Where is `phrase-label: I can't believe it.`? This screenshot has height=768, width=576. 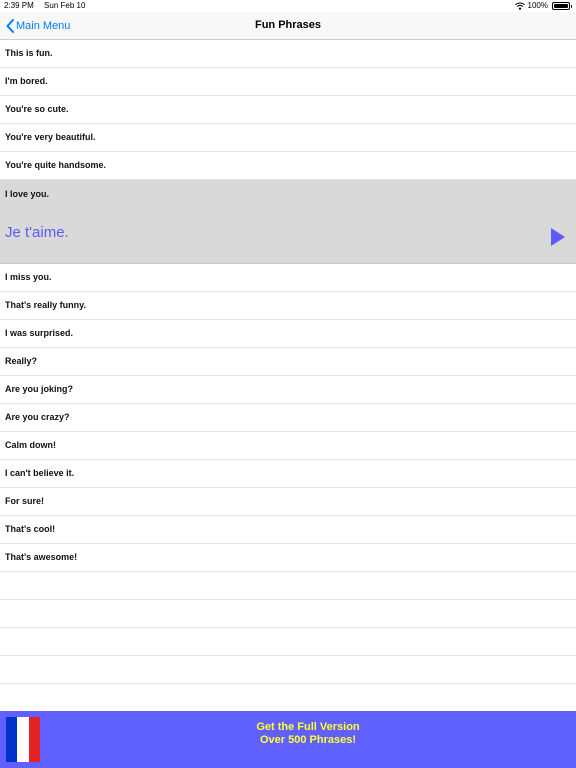 phrase-label: I can't believe it. is located at coordinates (40, 473).